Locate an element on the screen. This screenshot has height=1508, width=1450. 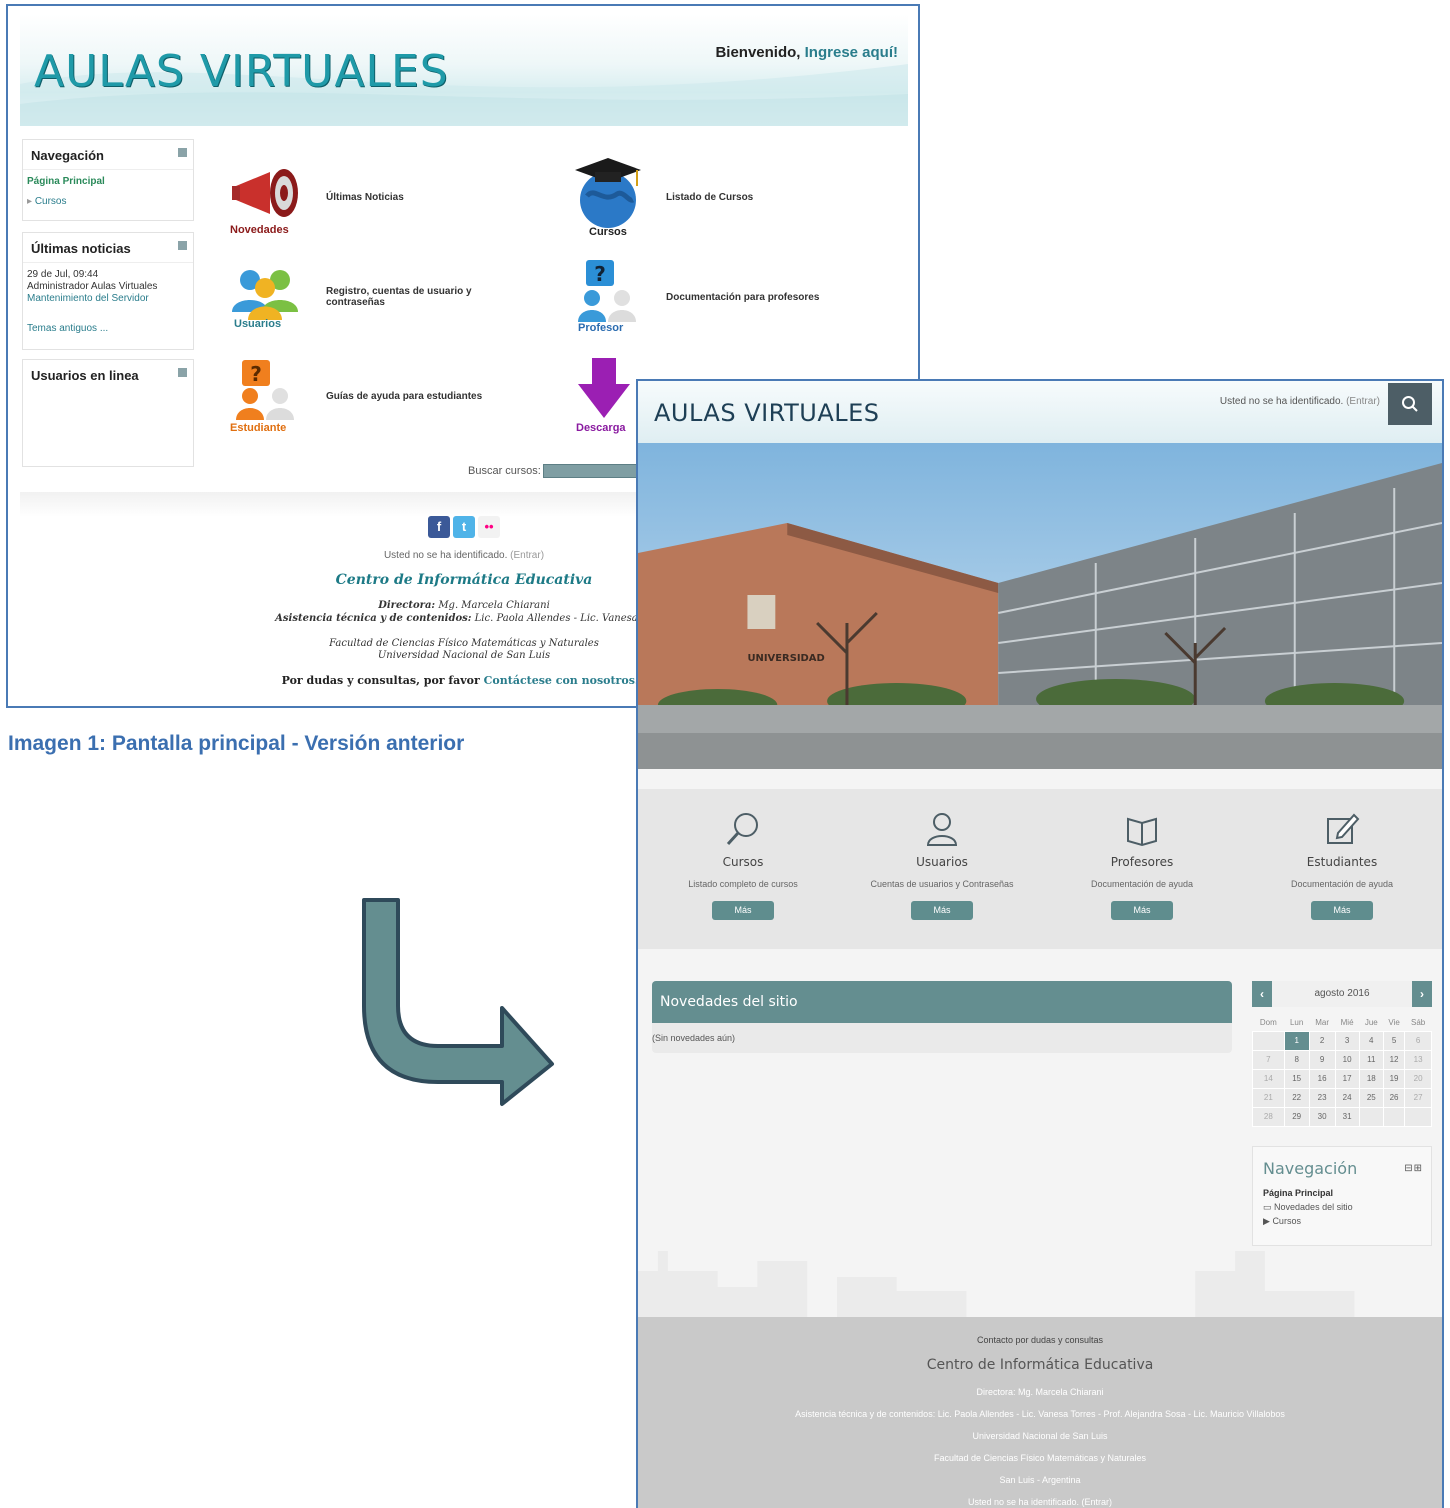
new-logo: AULAS VIRTUALES is located at coordinates (767, 413).